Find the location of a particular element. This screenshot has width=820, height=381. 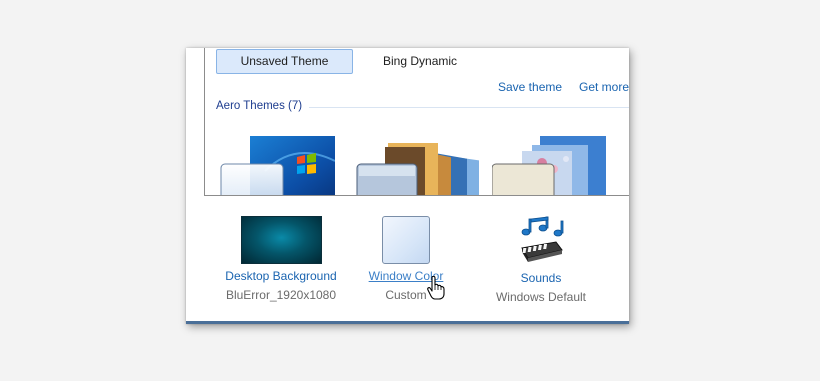

aero-themes-group-header: Aero Themes (7) is located at coordinates (259, 106).